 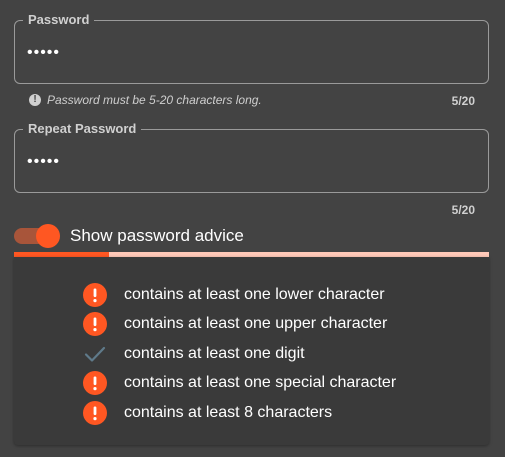 What do you see at coordinates (251, 48) in the screenshot?
I see `password-field: Password •••••` at bounding box center [251, 48].